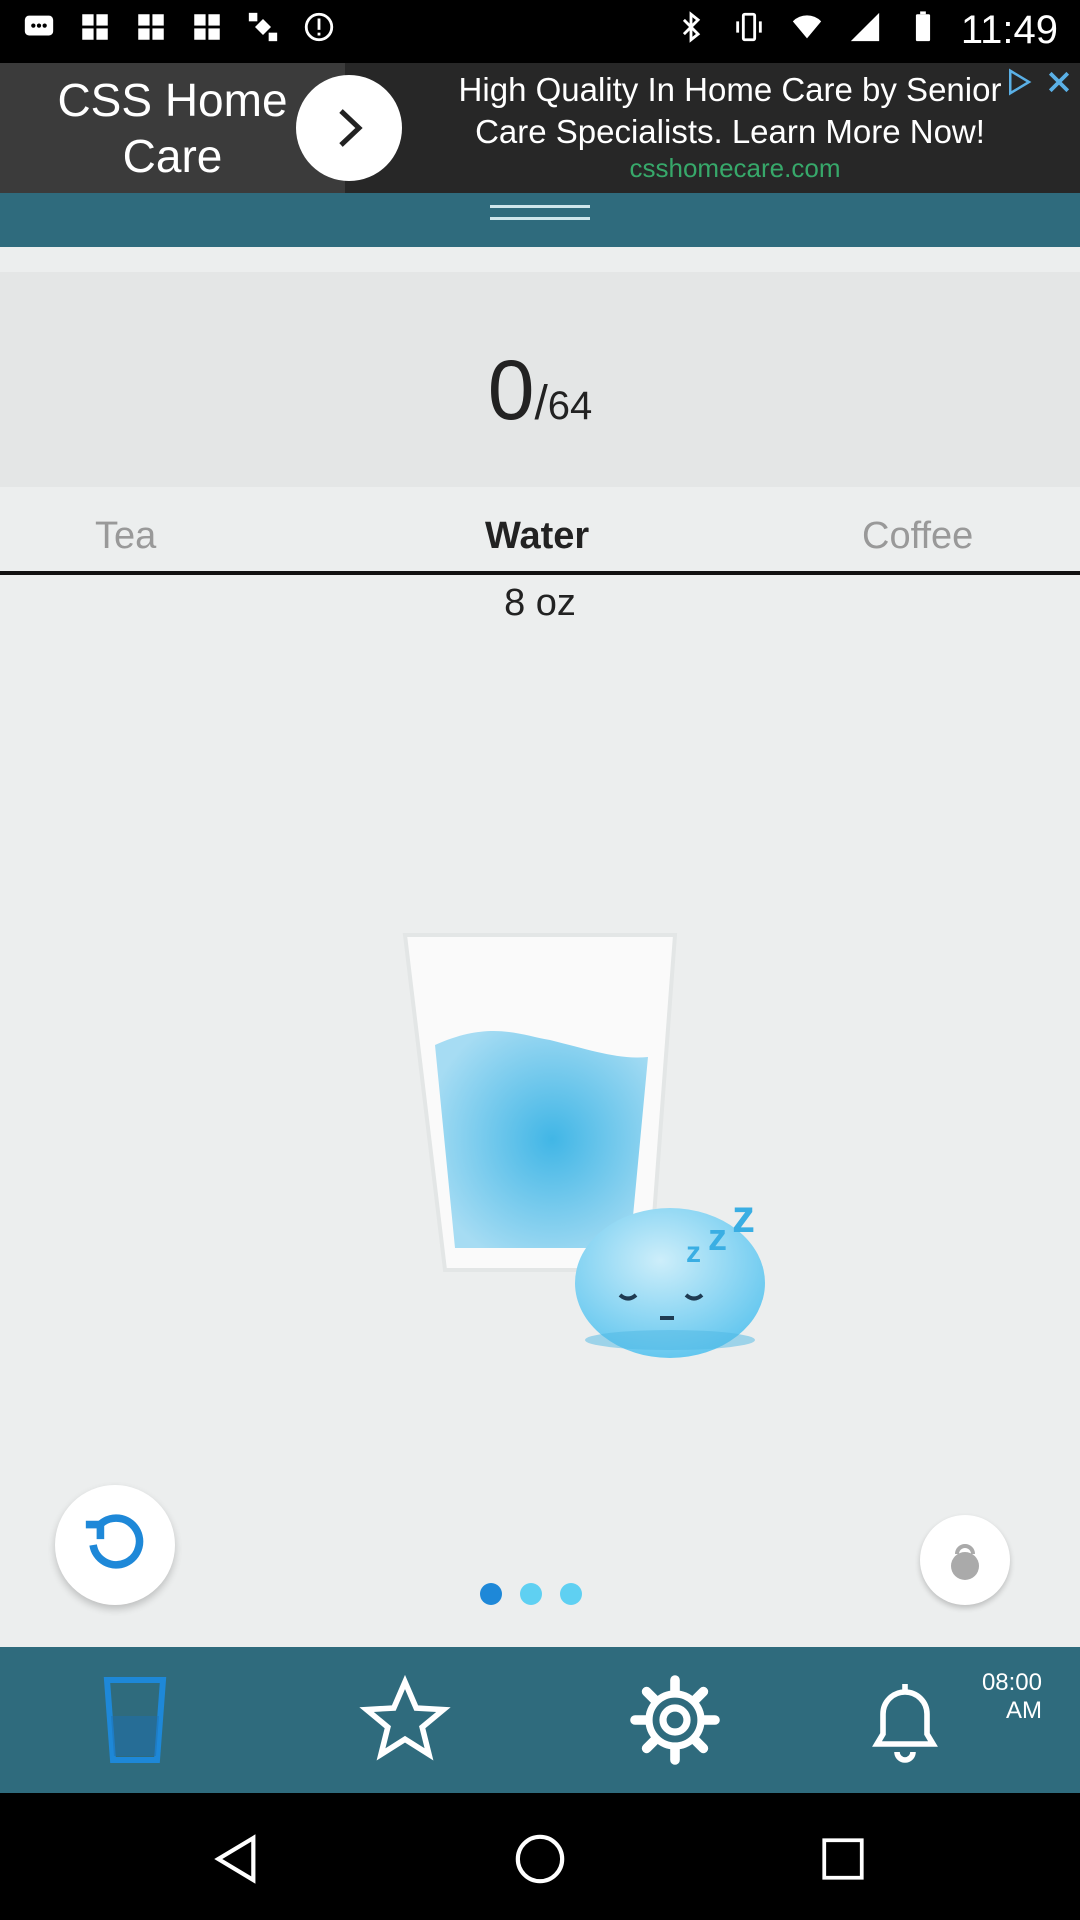  What do you see at coordinates (179, 27) in the screenshot?
I see `notification-icons` at bounding box center [179, 27].